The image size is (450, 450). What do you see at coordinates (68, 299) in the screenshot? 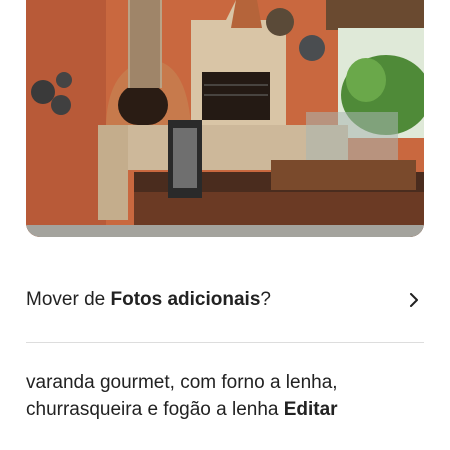
I see `move-prefix: Mover de` at bounding box center [68, 299].